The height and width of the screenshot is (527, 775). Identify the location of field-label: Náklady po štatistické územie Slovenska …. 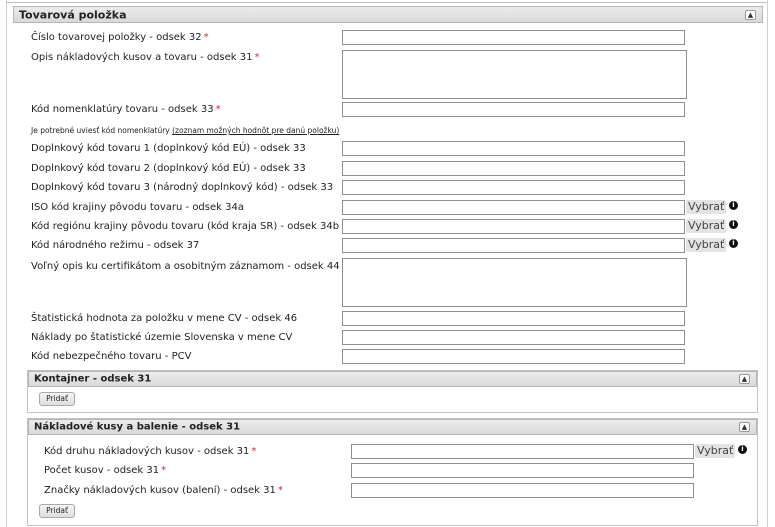
(162, 337).